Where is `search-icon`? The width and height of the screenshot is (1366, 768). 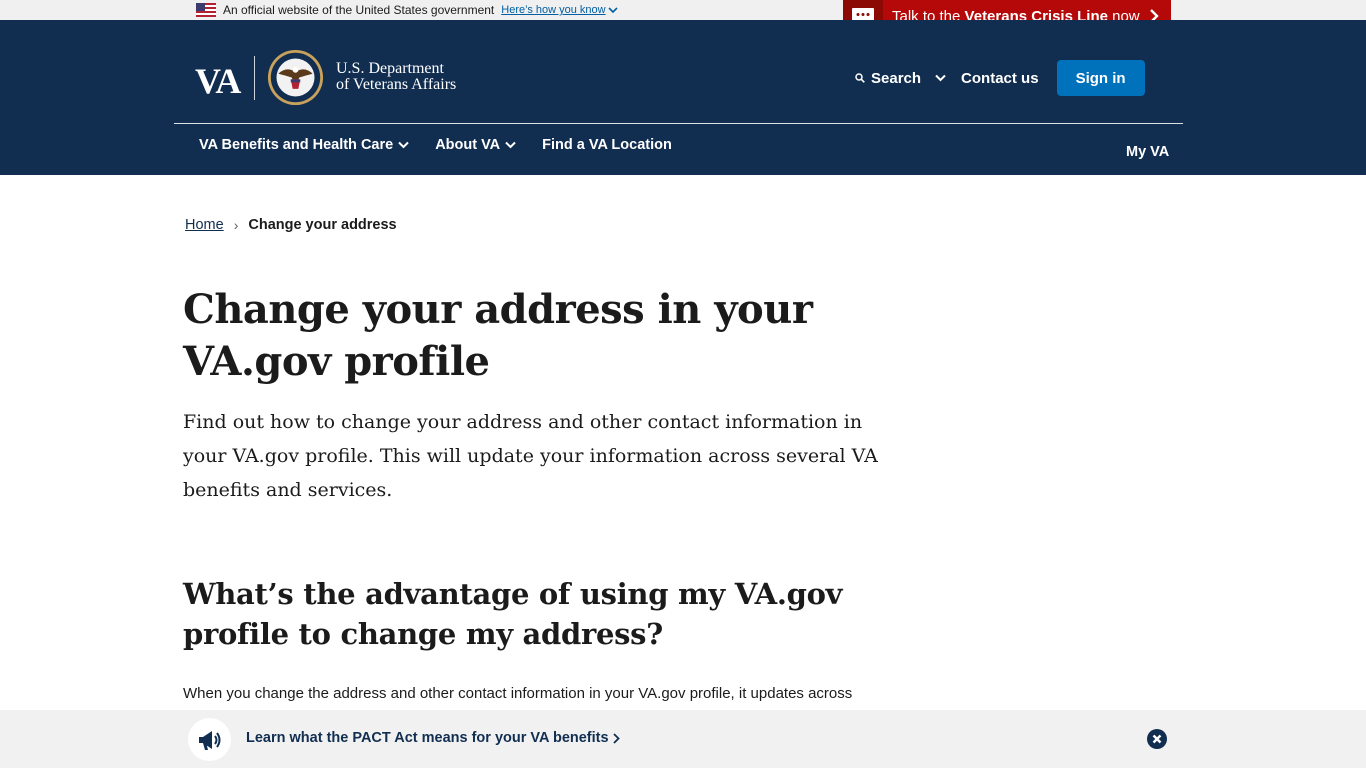 search-icon is located at coordinates (860, 78).